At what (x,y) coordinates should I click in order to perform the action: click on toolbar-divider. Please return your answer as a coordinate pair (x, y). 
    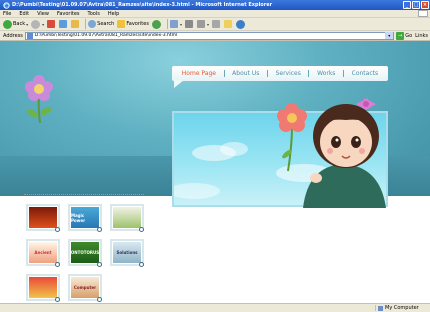
    Looking at the image, I should click on (167, 24).